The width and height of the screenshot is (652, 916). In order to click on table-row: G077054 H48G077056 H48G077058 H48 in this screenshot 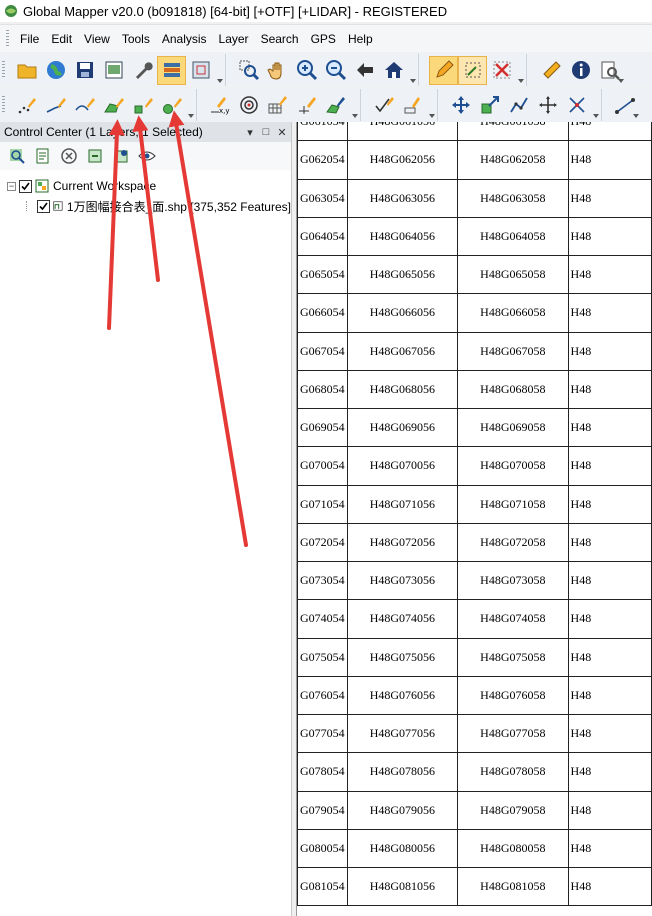, I will do `click(474, 733)`.